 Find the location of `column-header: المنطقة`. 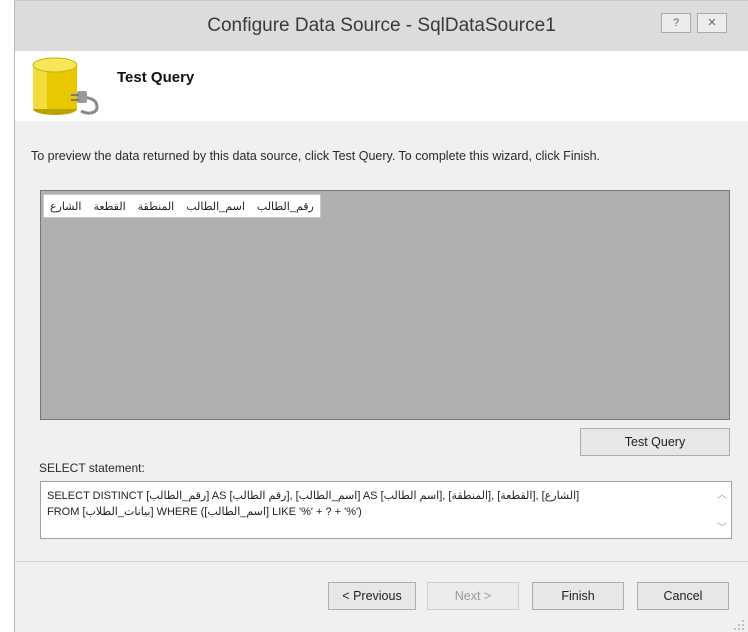

column-header: المنطقة is located at coordinates (156, 206).